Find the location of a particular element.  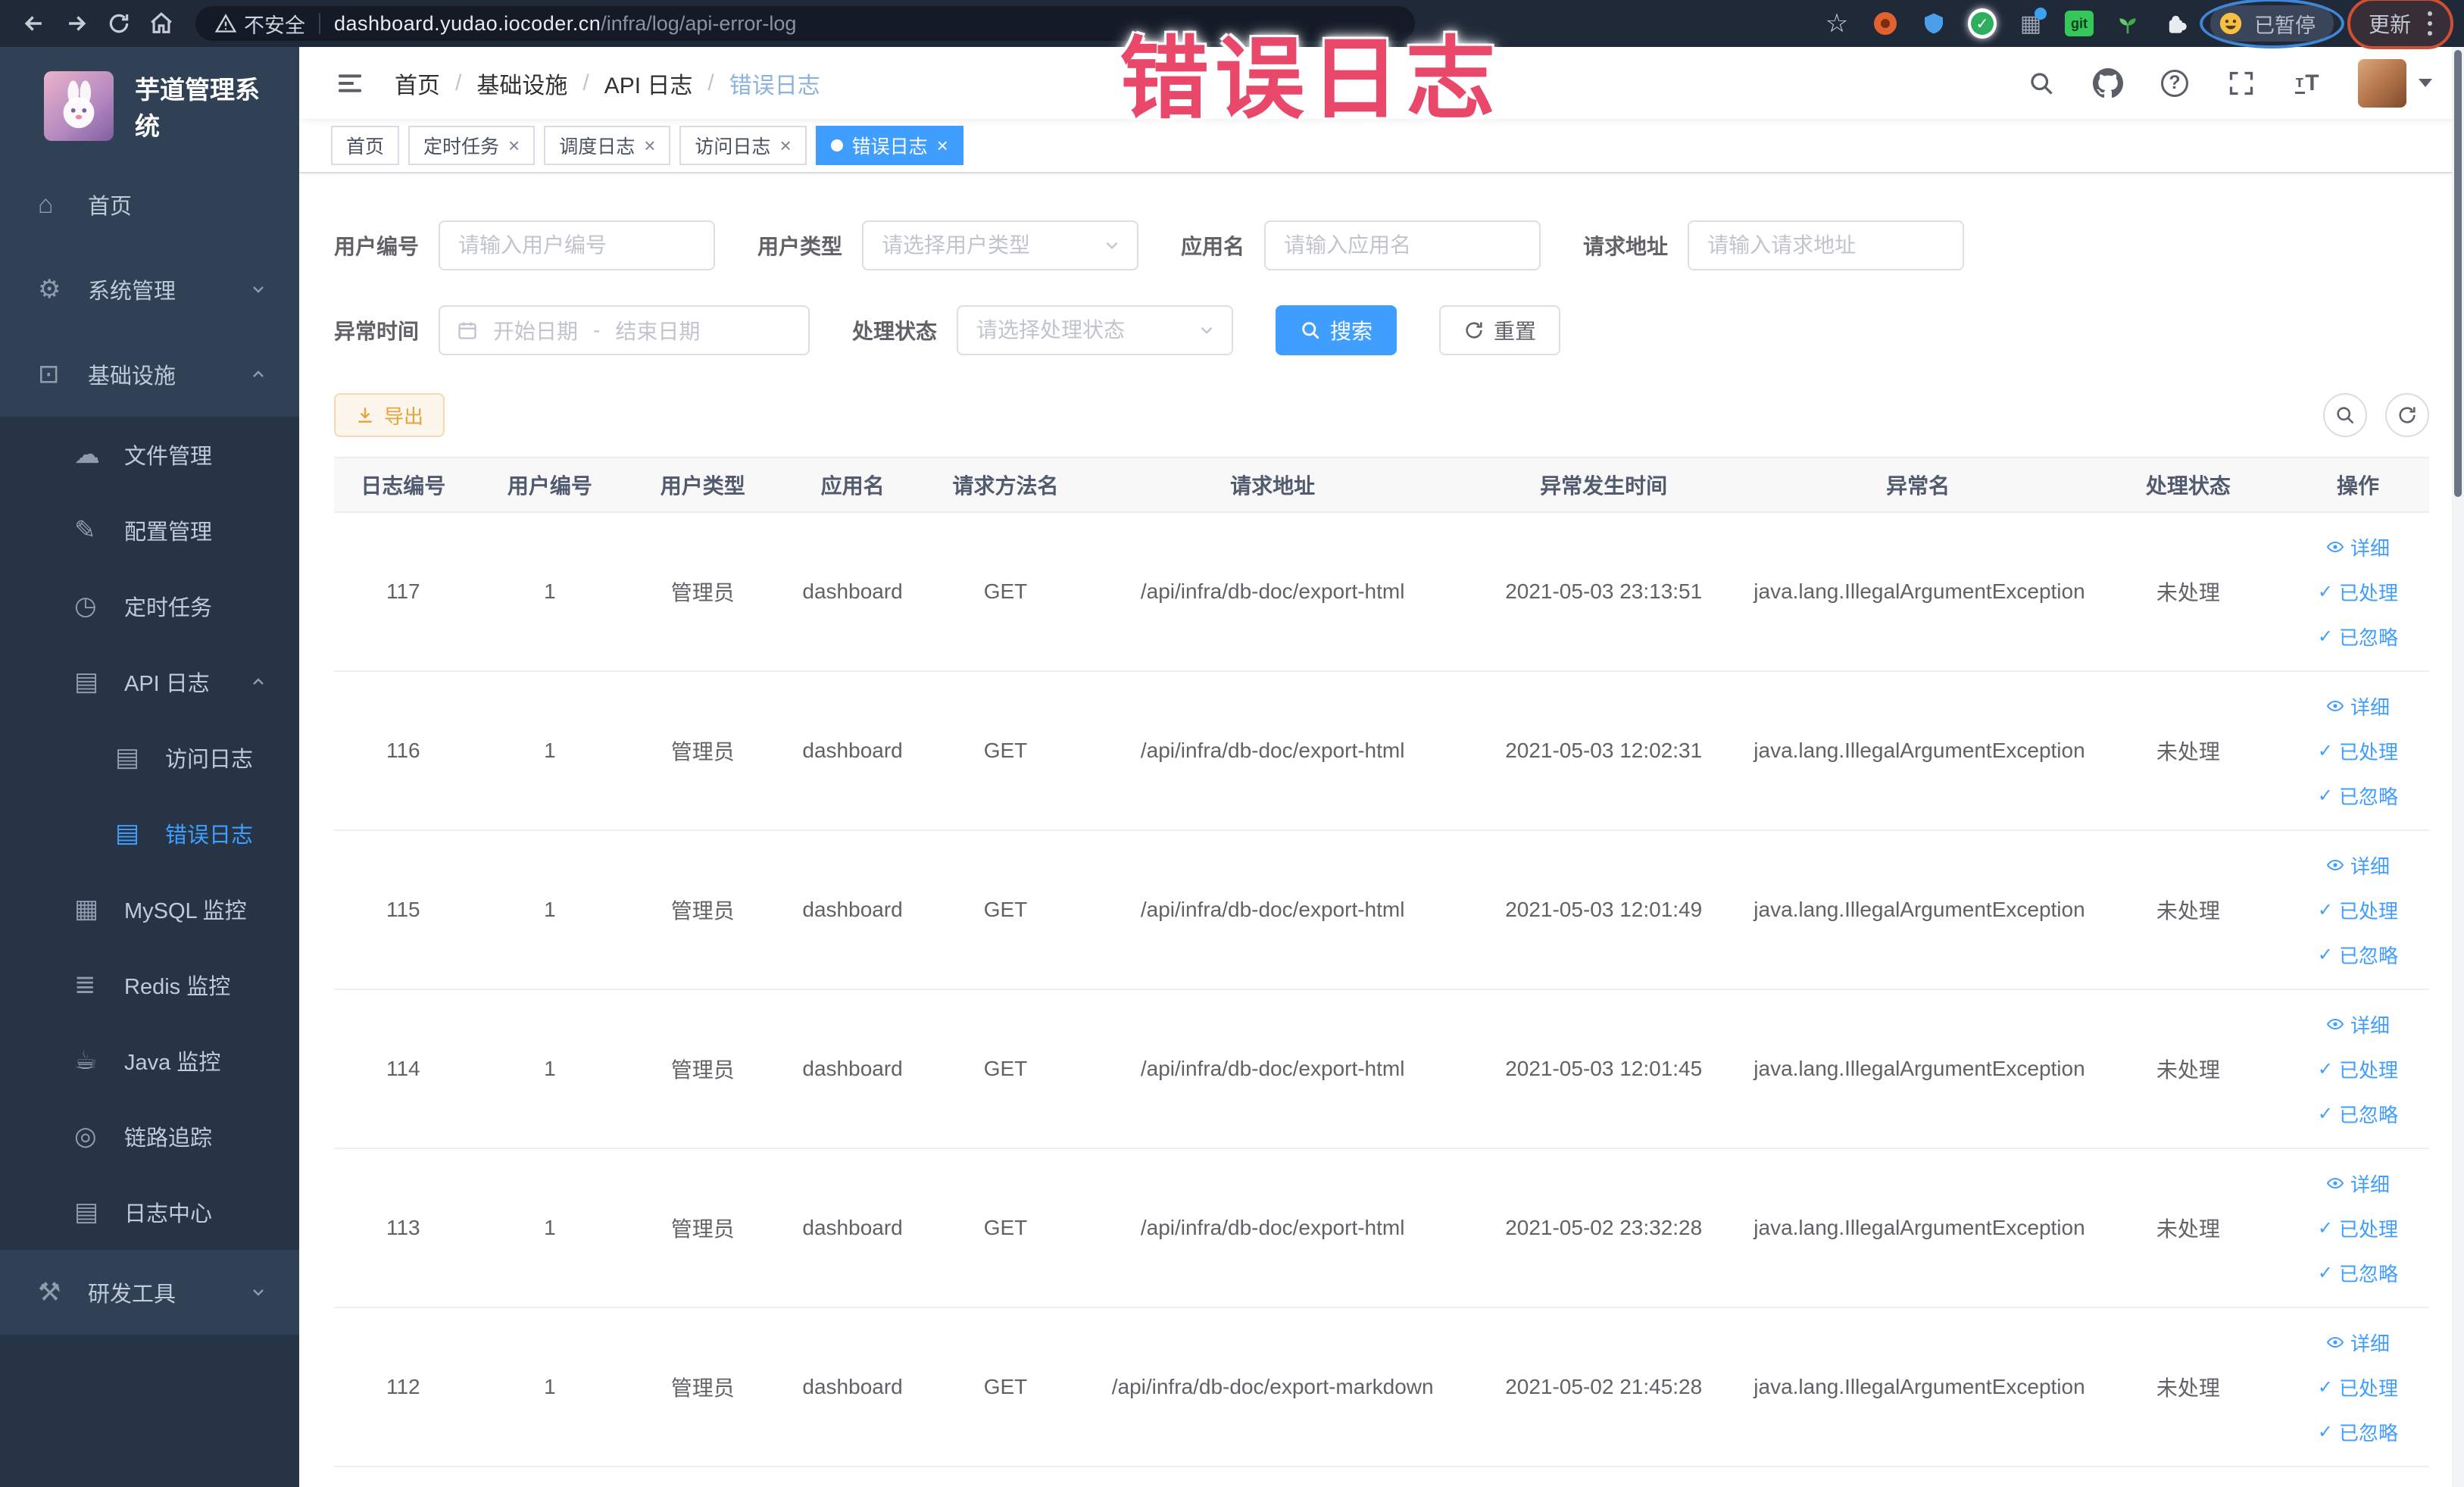

hamburger-icon is located at coordinates (350, 83).